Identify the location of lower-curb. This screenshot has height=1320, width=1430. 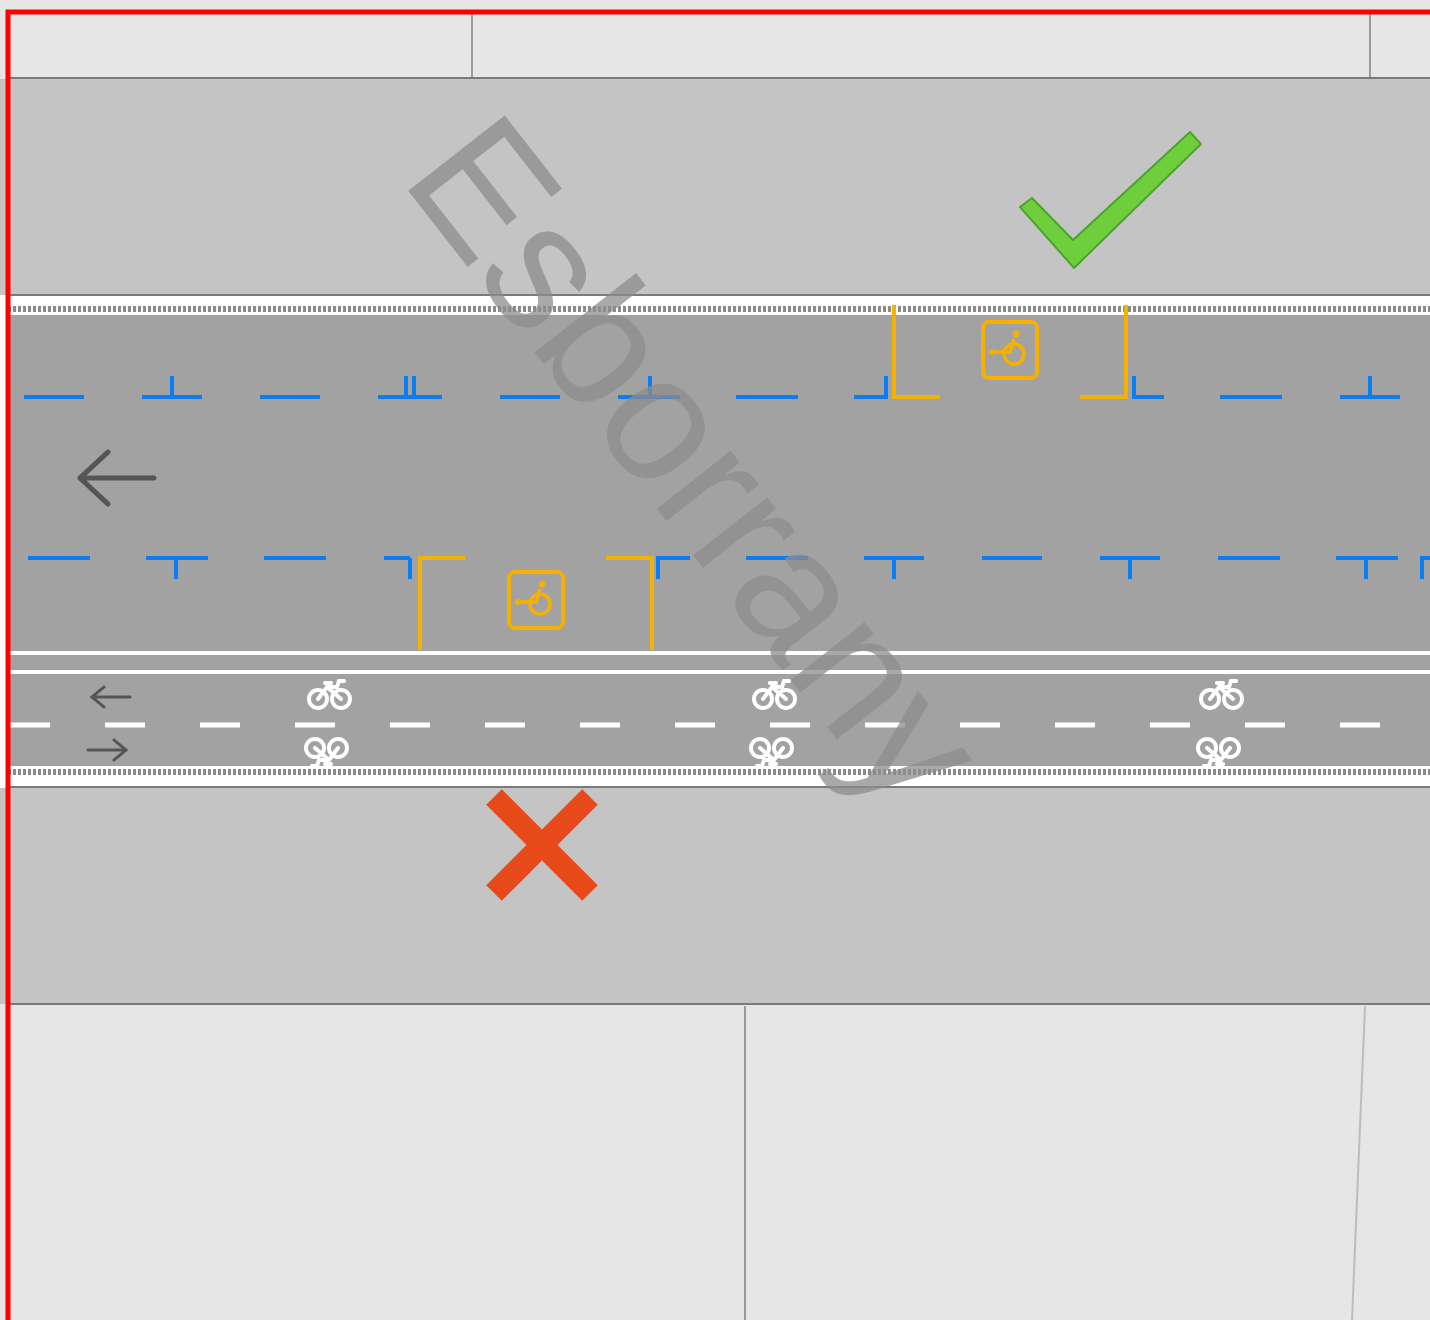
(719, 777).